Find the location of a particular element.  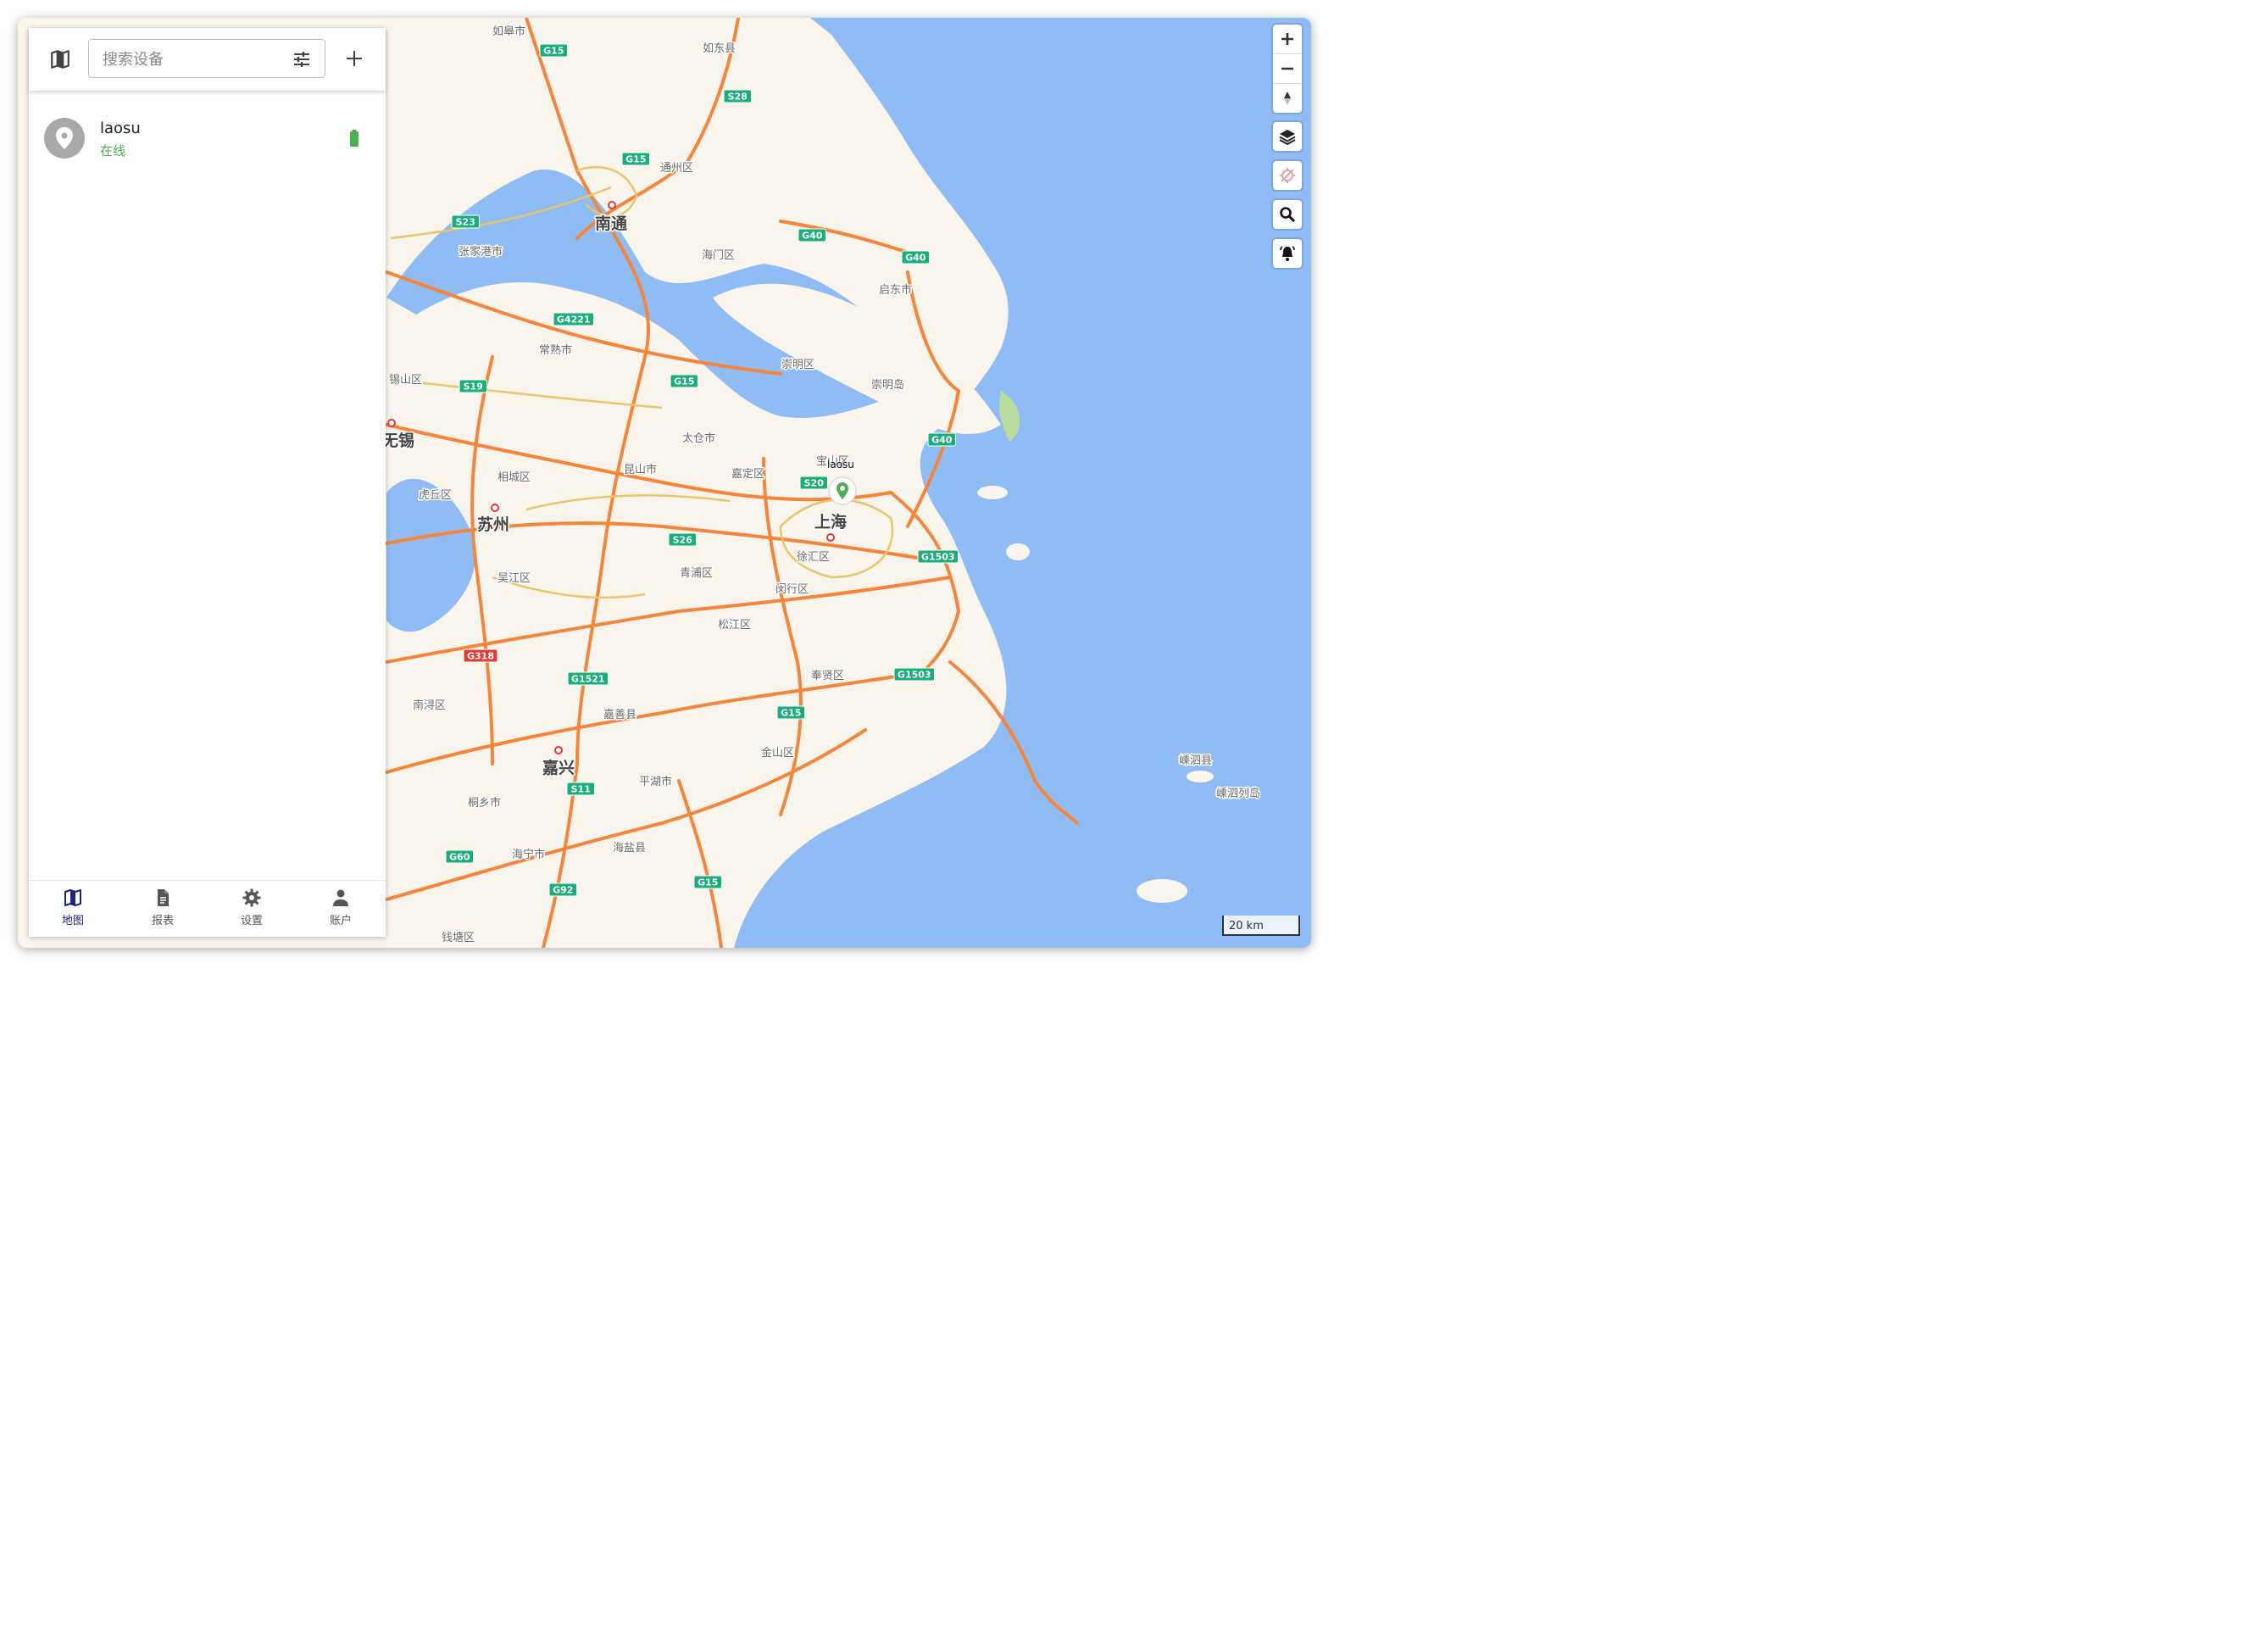

road-shield: G92 is located at coordinates (563, 889).